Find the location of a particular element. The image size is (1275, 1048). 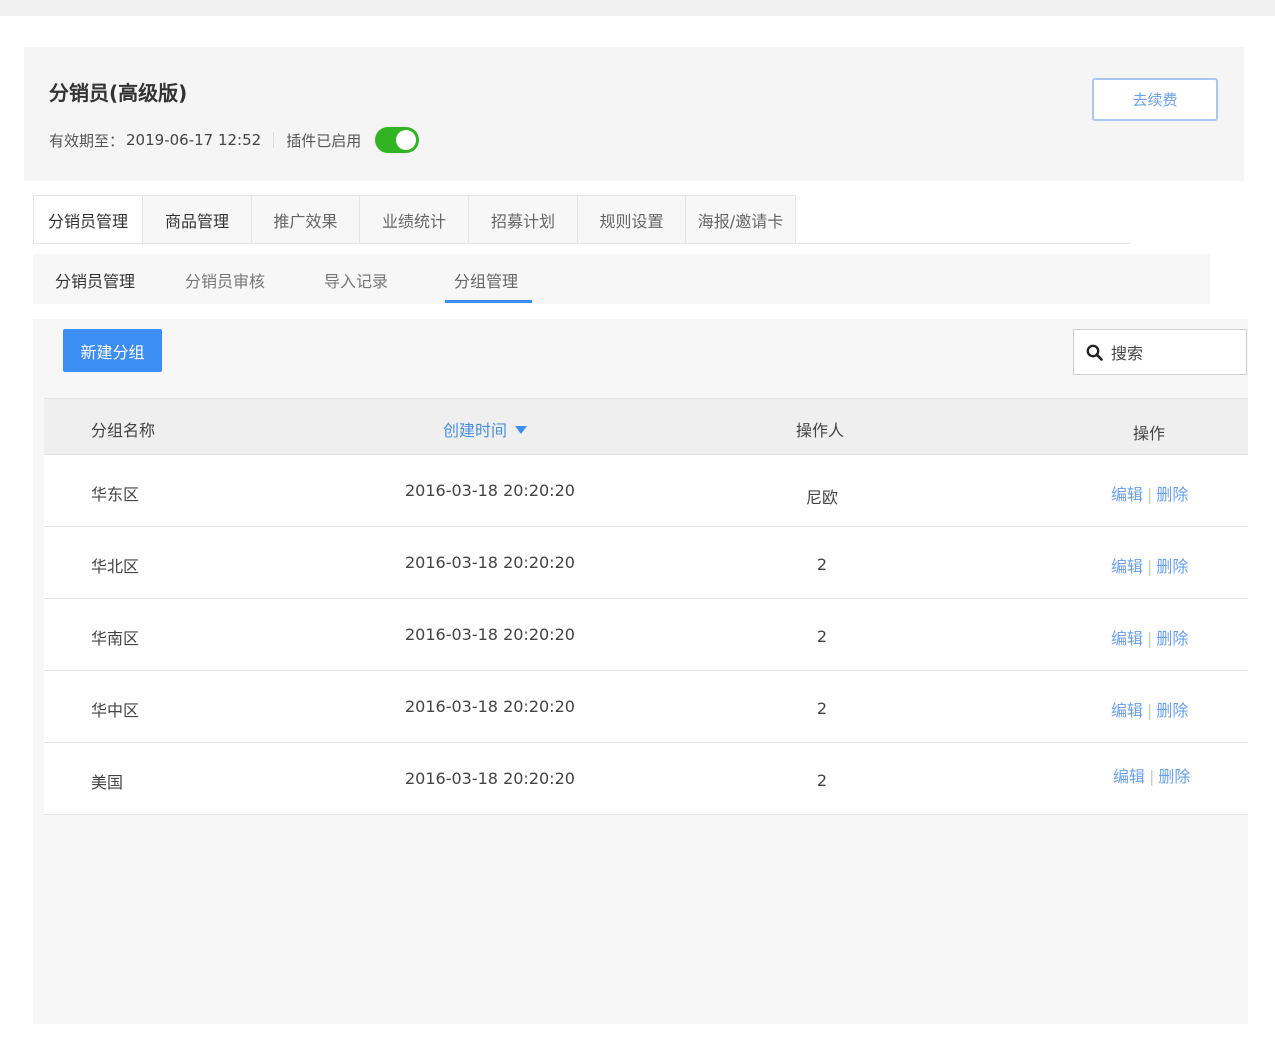

active-subtab-indicator is located at coordinates (488, 301).